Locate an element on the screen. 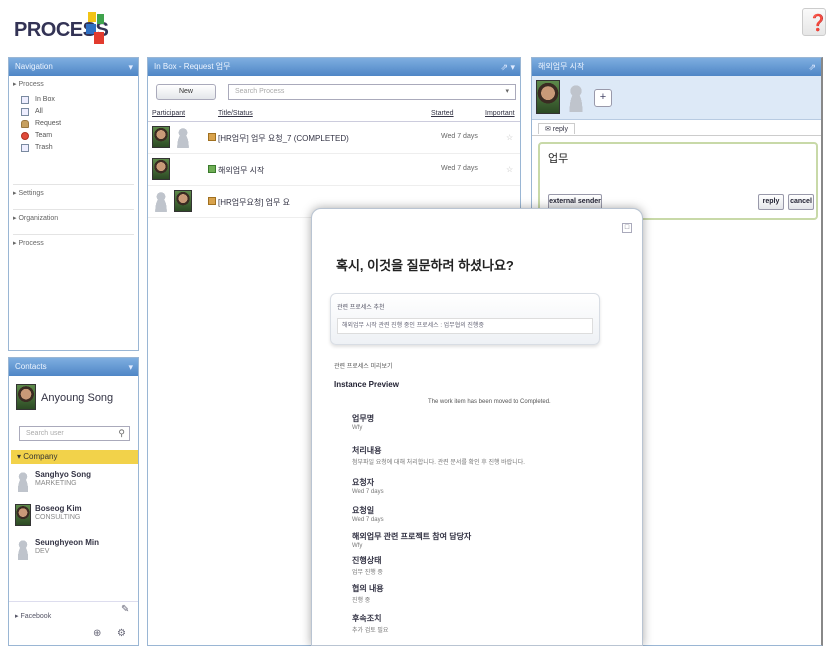 This screenshot has height=646, width=826. preview-field: 요청일 Wed 7 days is located at coordinates (368, 514).